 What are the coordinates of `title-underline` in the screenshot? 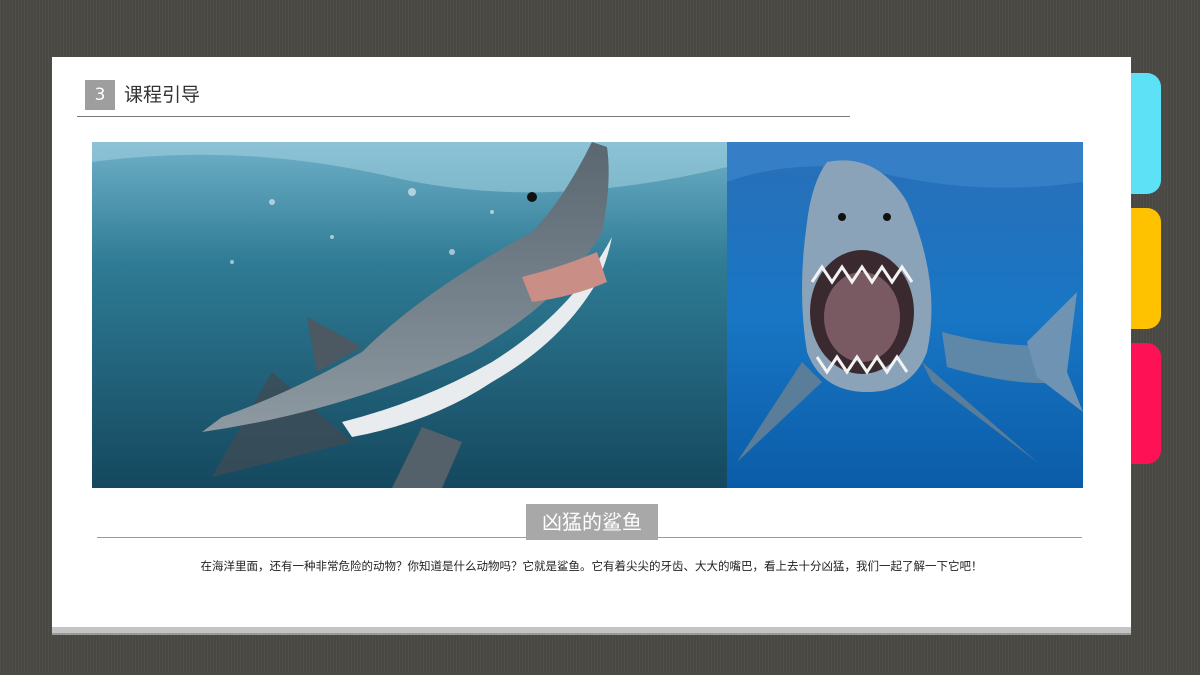 It's located at (463, 116).